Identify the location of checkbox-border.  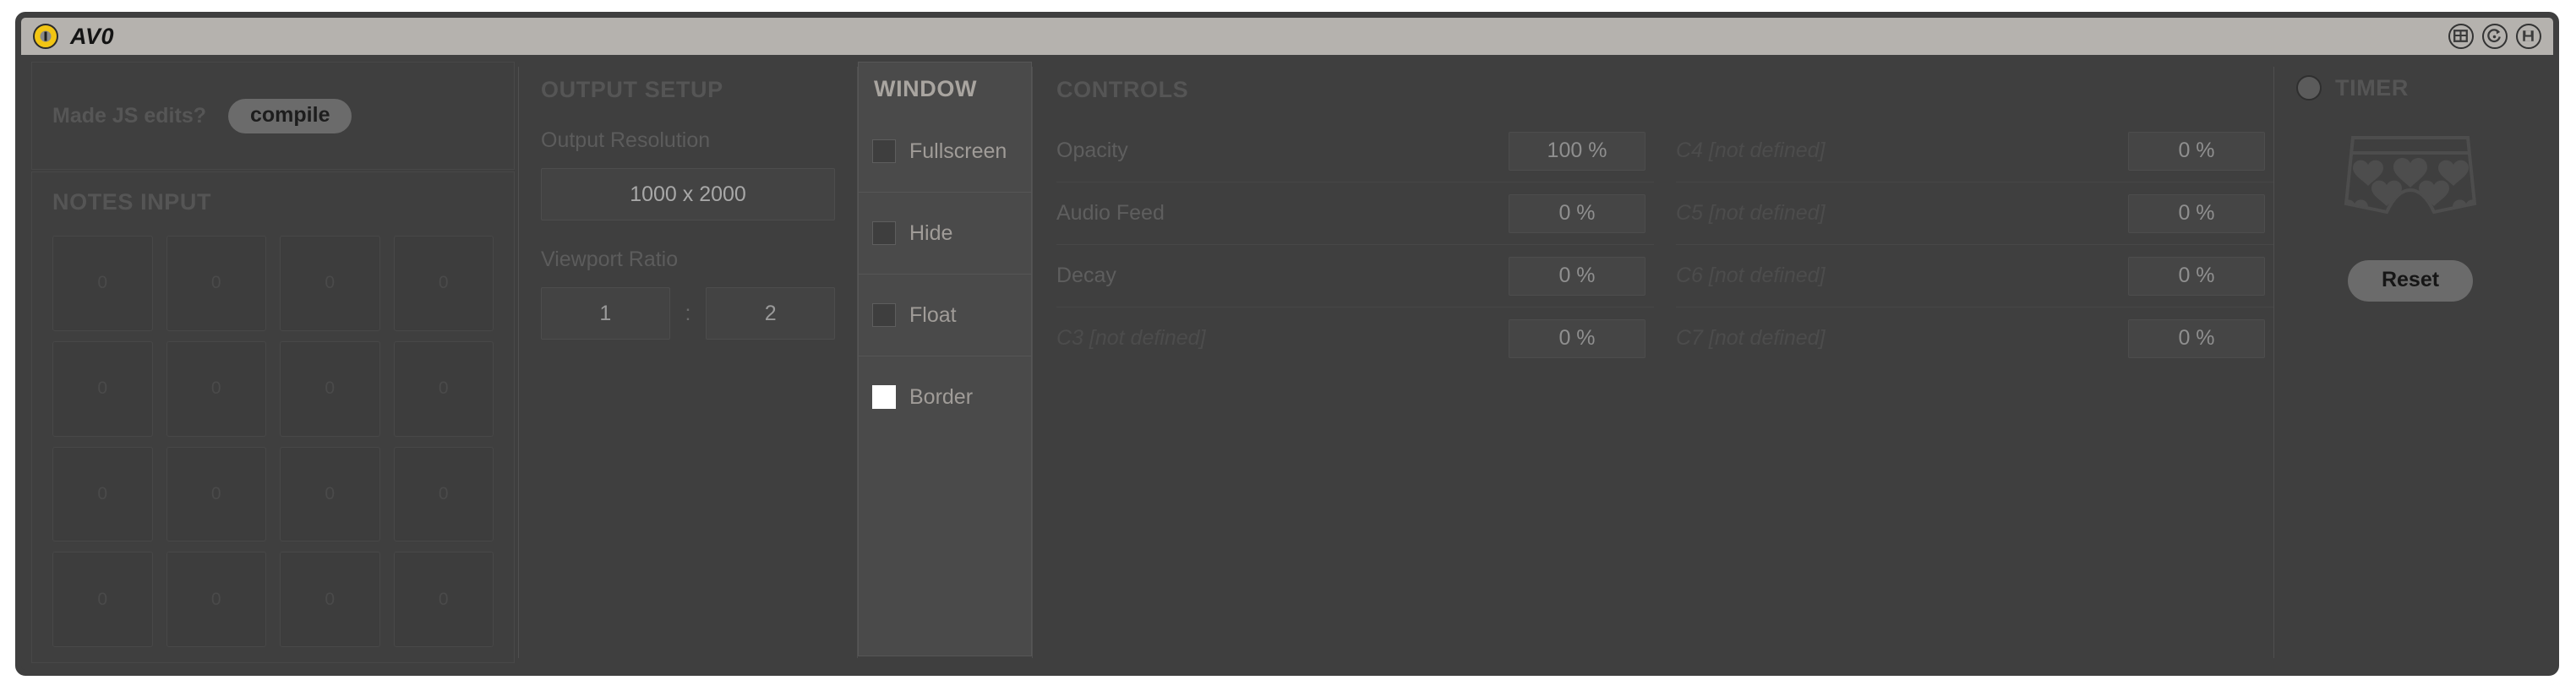
(884, 397).